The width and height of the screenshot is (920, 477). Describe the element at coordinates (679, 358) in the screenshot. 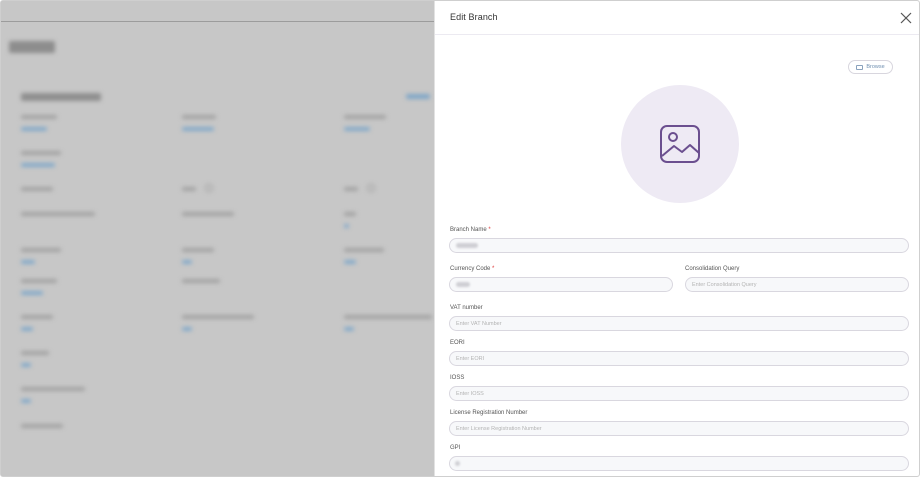

I see `eori-input` at that location.